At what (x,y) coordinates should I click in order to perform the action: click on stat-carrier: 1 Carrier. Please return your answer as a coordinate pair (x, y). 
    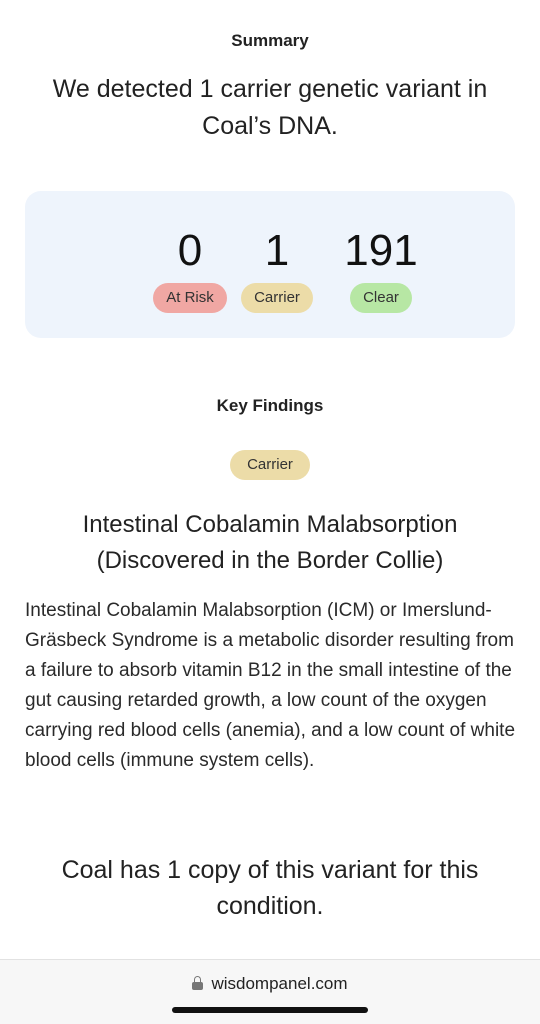
    Looking at the image, I should click on (277, 268).